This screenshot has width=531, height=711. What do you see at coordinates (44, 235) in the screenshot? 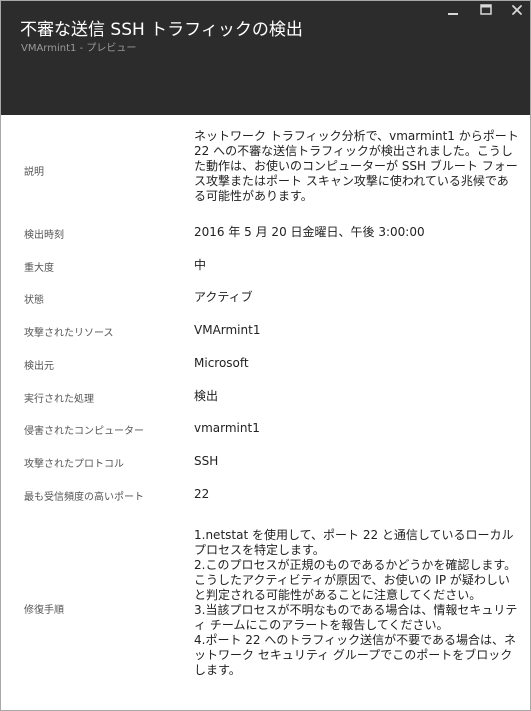
I see `detail-label: 検出時刻` at bounding box center [44, 235].